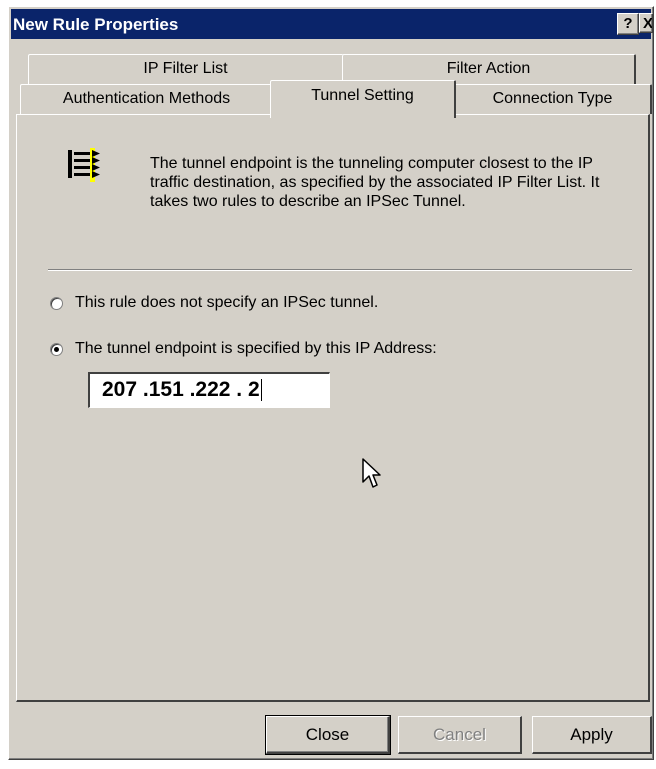 Image resolution: width=656 pixels, height=769 pixels. I want to click on cancel-button: Cancel, so click(460, 735).